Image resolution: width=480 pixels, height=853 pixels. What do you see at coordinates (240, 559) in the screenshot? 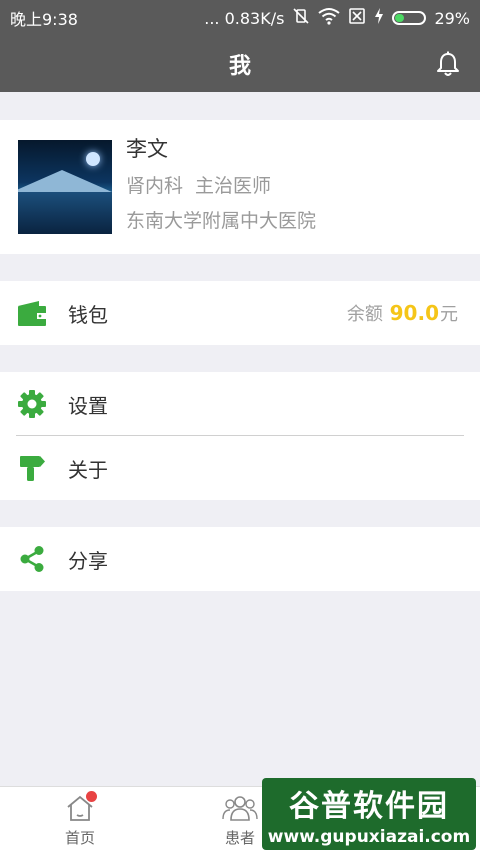
I see `share-row: 分享` at bounding box center [240, 559].